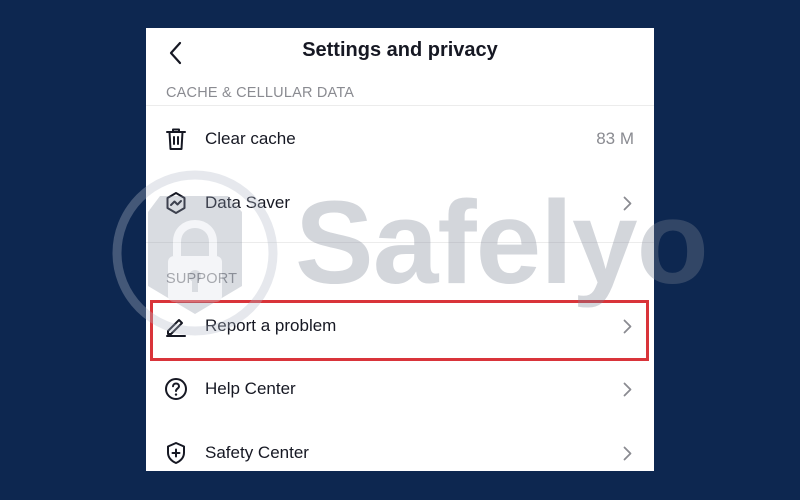 The height and width of the screenshot is (500, 800). What do you see at coordinates (400, 326) in the screenshot?
I see `report-problem-row: Report a problem` at bounding box center [400, 326].